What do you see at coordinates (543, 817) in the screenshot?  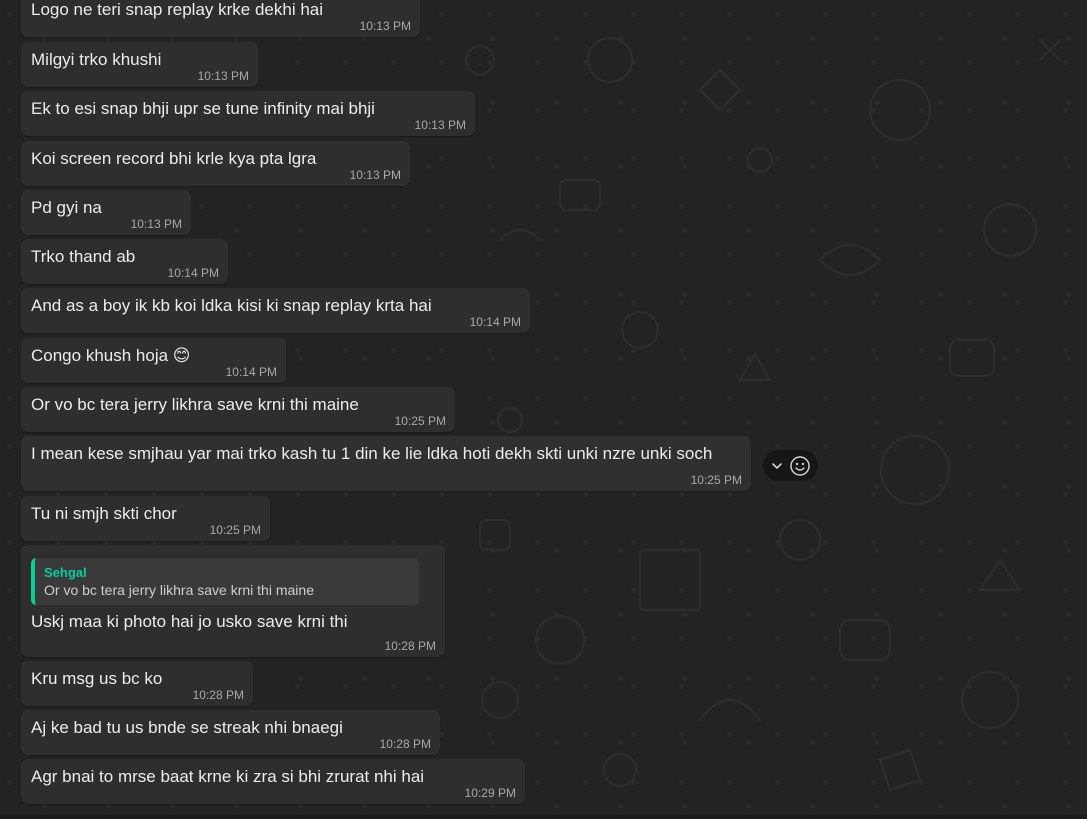 I see `chat-bottom-edge` at bounding box center [543, 817].